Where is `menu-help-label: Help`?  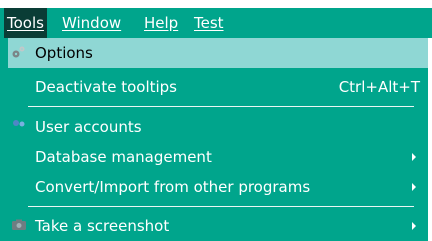 menu-help-label: Help is located at coordinates (161, 23).